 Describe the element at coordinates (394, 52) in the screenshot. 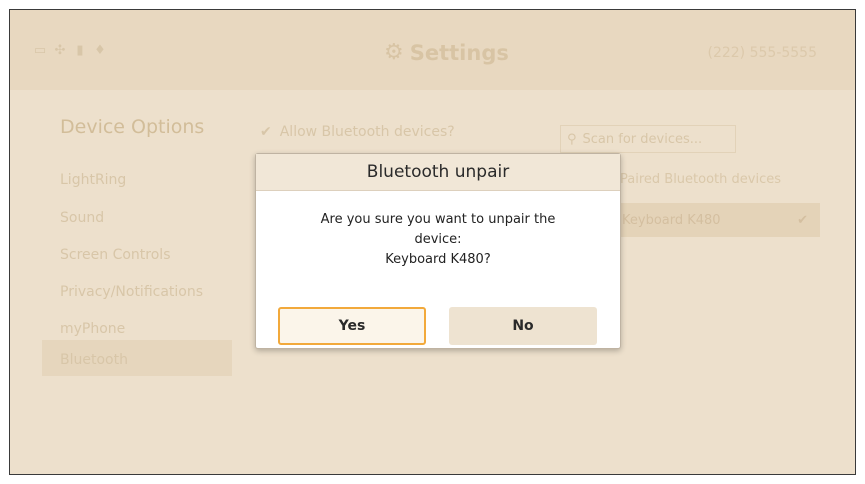

I see `gear-icon: ⚙` at that location.